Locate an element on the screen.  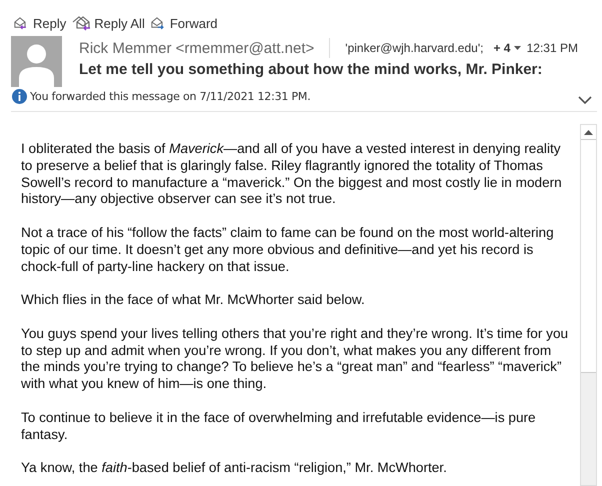
body-paragraph: Which flies in the face of what Mr. McWhorter said below. is located at coordinates (193, 300).